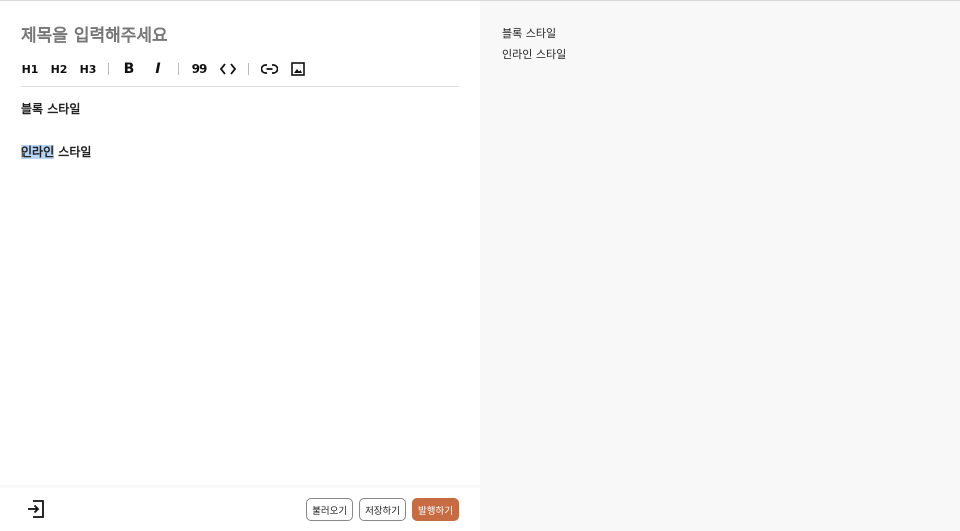 The height and width of the screenshot is (531, 960). What do you see at coordinates (240, 130) in the screenshot?
I see `editor-content: 블록 스타일 인라인 스타일 I` at bounding box center [240, 130].